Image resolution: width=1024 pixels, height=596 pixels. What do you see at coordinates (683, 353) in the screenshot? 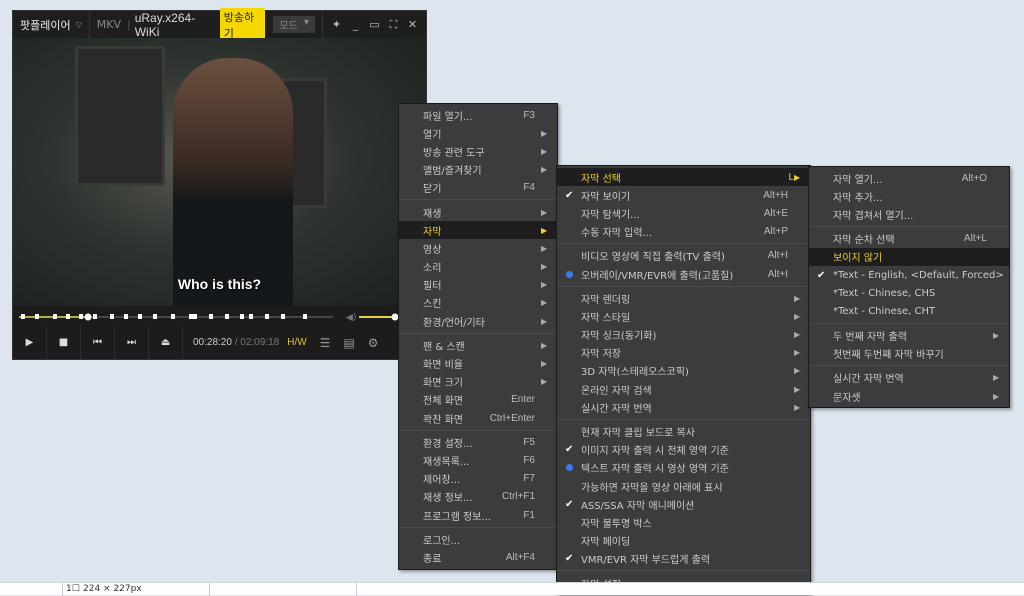
I see `menu-item: 자막 저장 ▶` at bounding box center [683, 353].